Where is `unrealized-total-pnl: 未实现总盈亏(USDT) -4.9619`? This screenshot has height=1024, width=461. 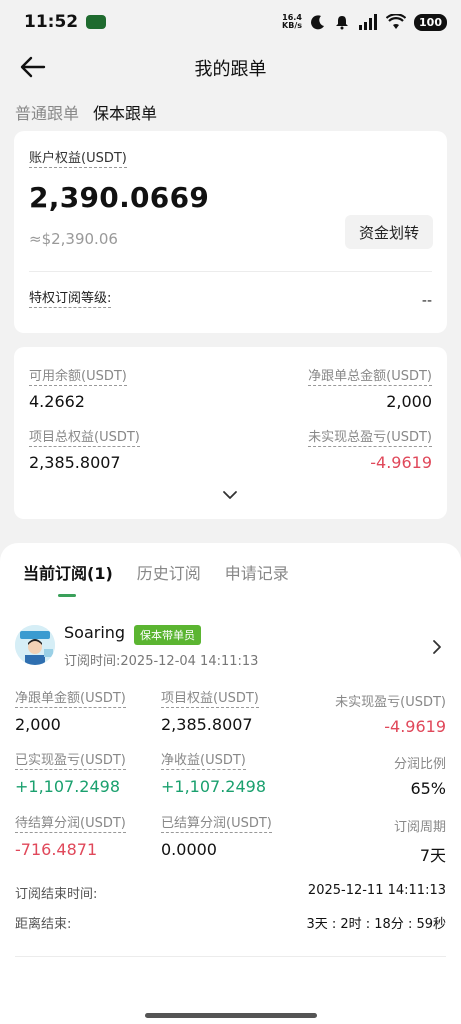
unrealized-total-pnl: 未实现总盈亏(USDT) -4.9619 is located at coordinates (370, 451).